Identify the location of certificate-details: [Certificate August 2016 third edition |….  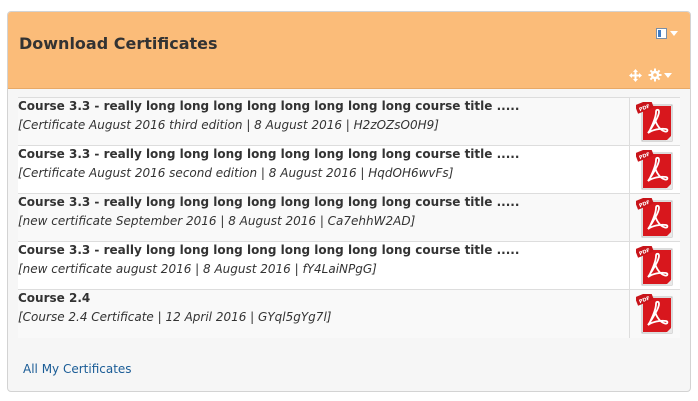
(228, 125).